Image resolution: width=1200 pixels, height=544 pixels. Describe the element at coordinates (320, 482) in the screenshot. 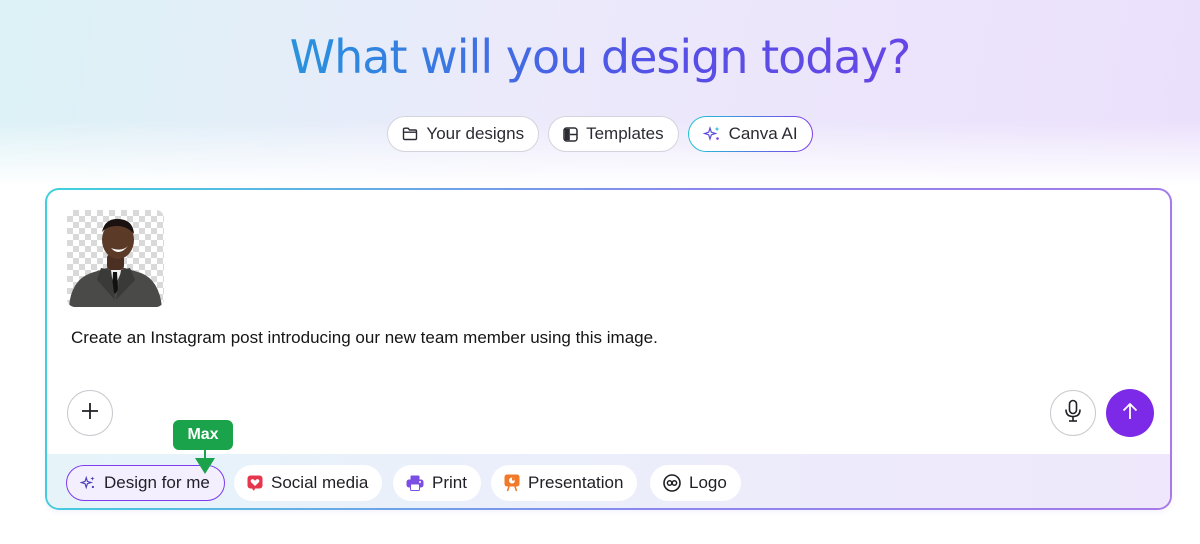

I see `chip-label: Social media` at that location.